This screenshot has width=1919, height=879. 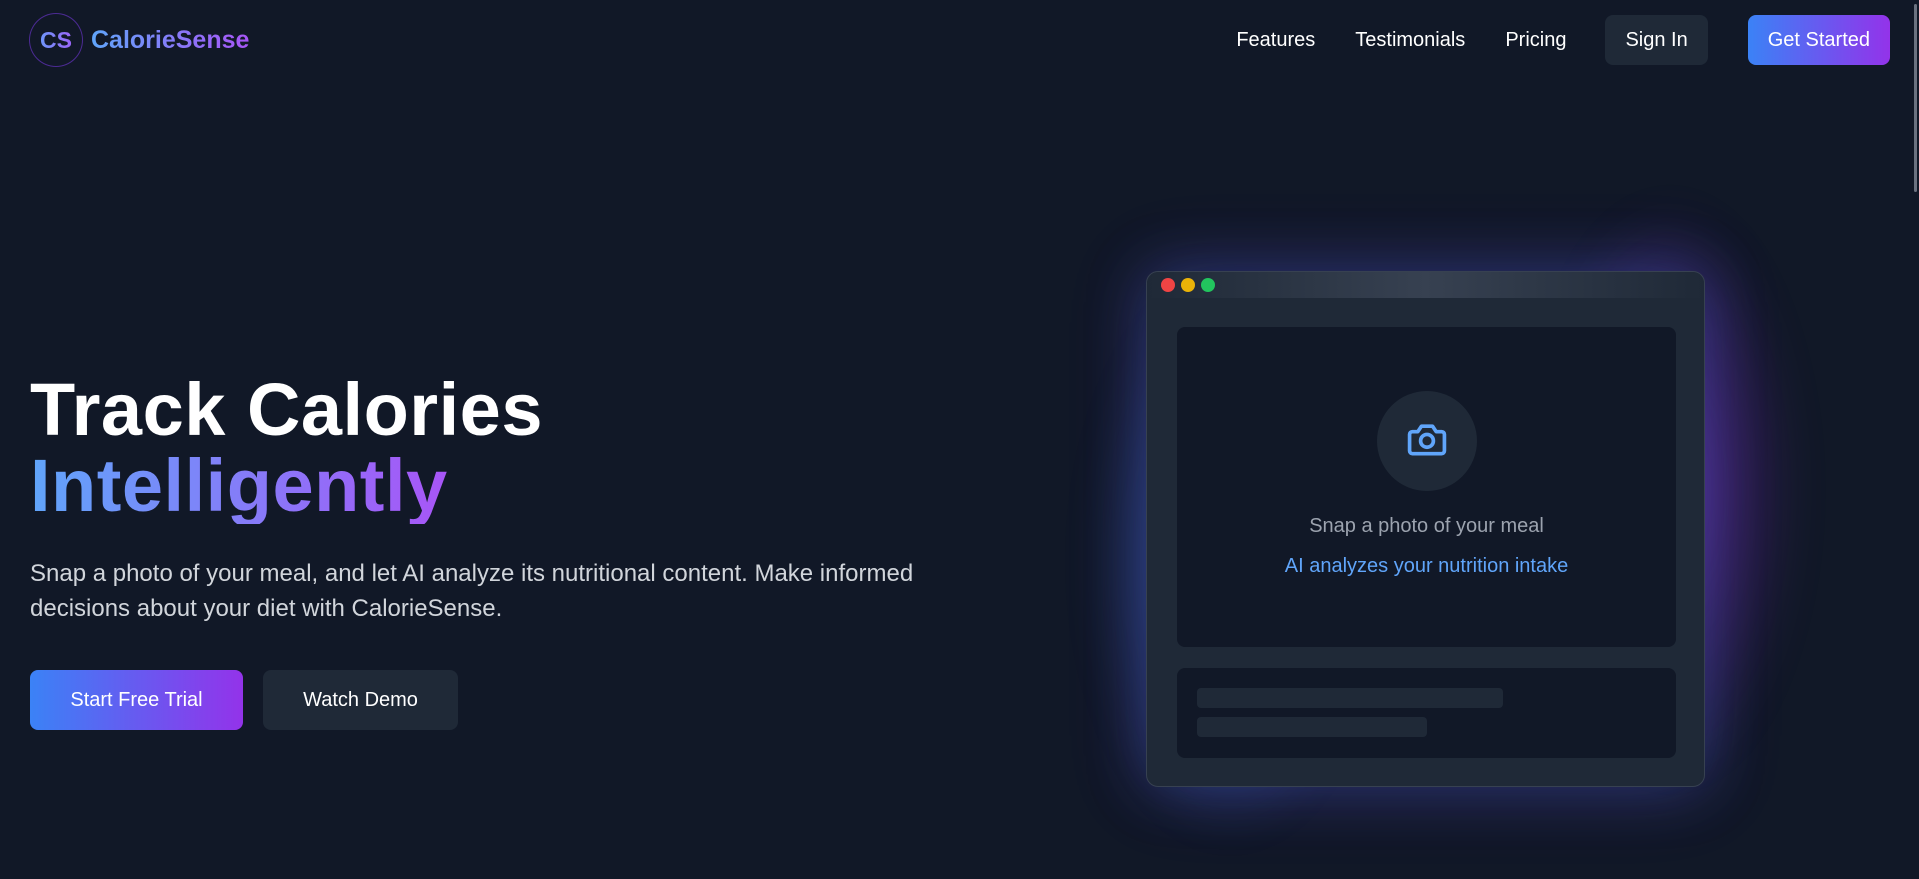 What do you see at coordinates (239, 485) in the screenshot?
I see `hero-title-line-2: Intelligently` at bounding box center [239, 485].